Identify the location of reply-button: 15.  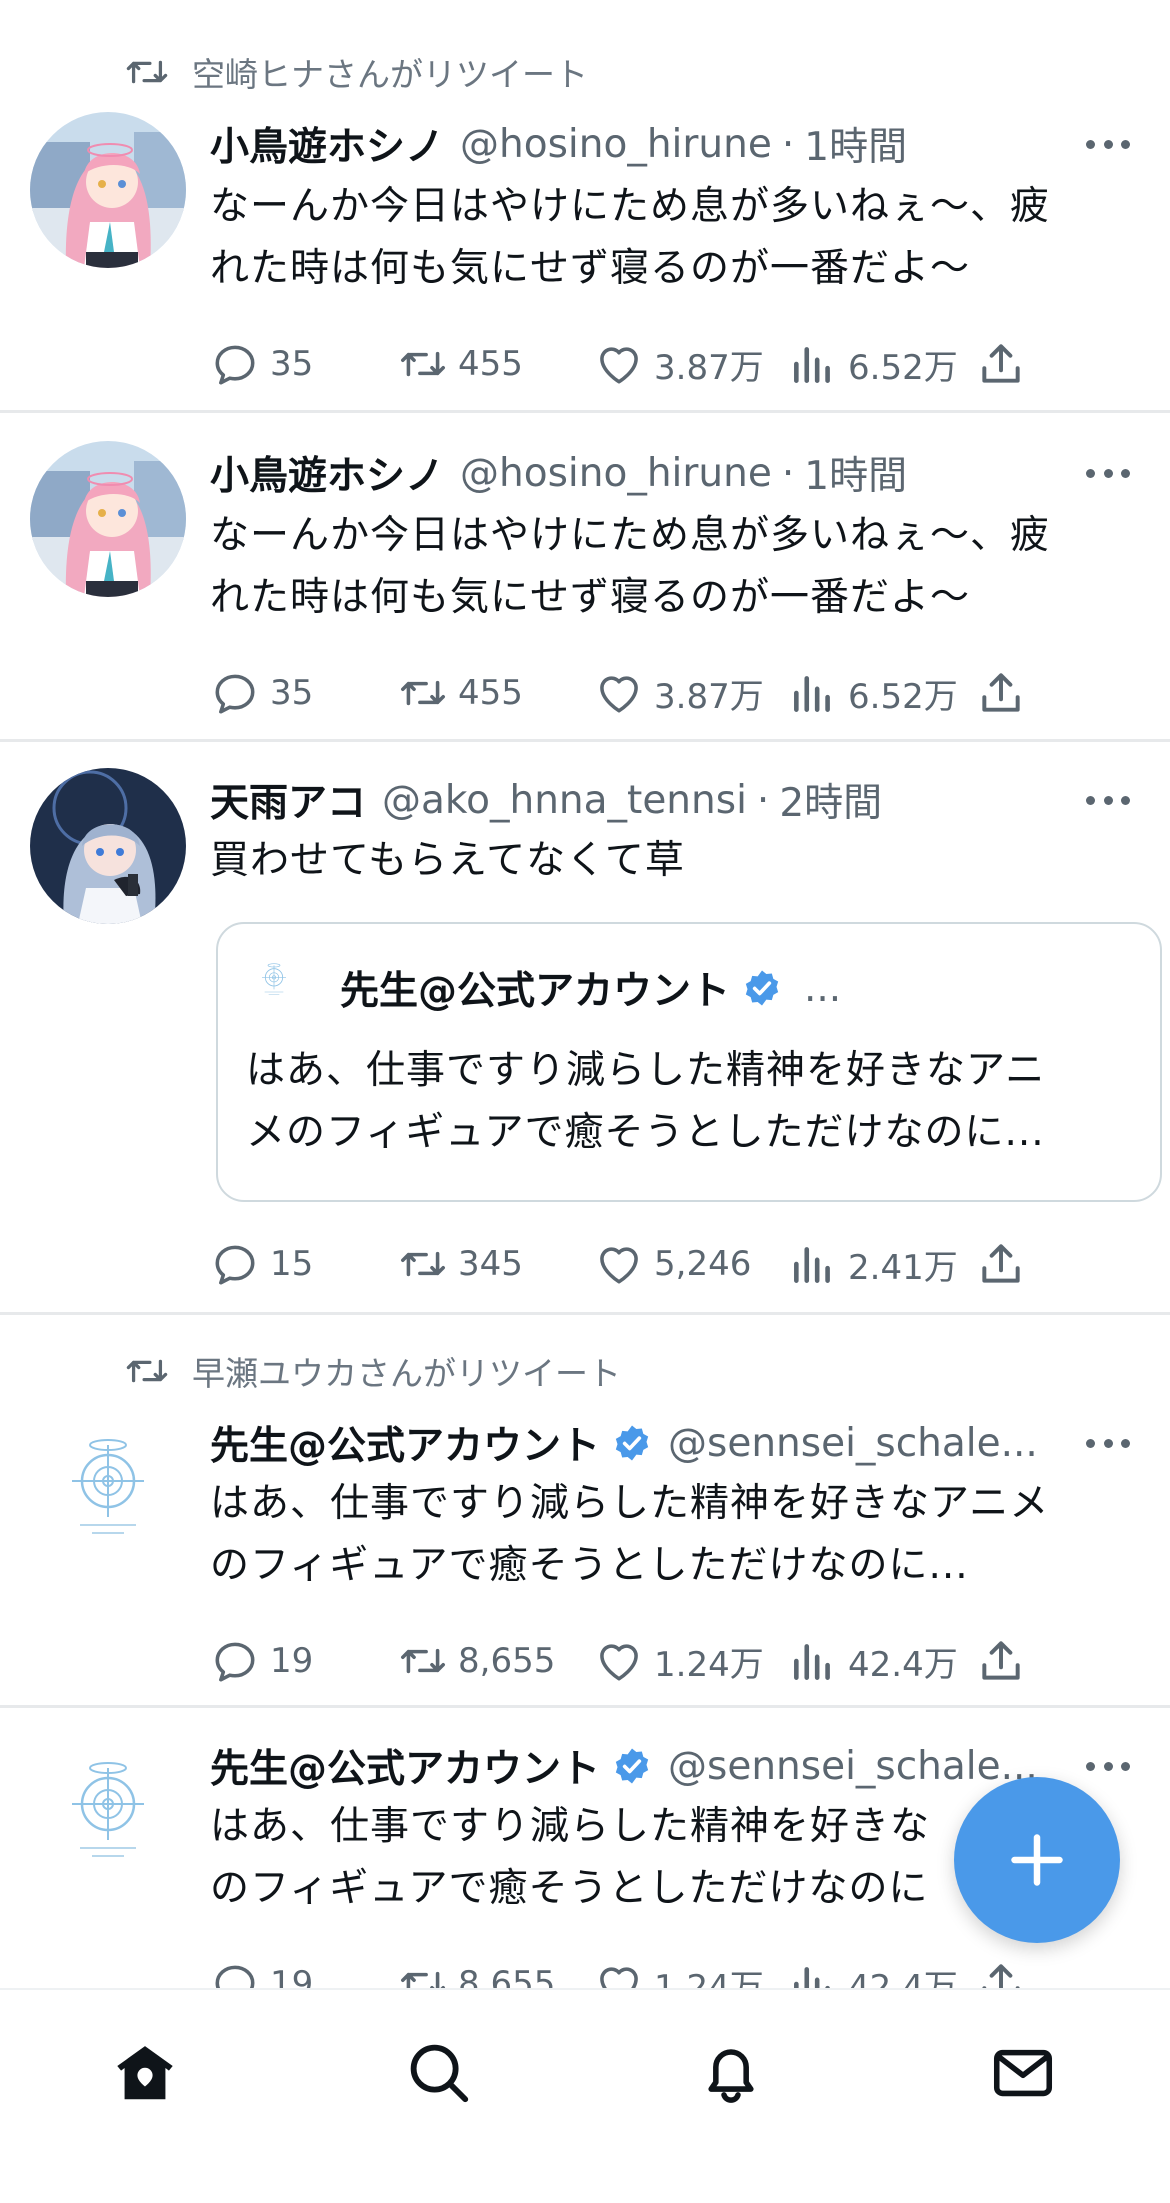
(261, 1264).